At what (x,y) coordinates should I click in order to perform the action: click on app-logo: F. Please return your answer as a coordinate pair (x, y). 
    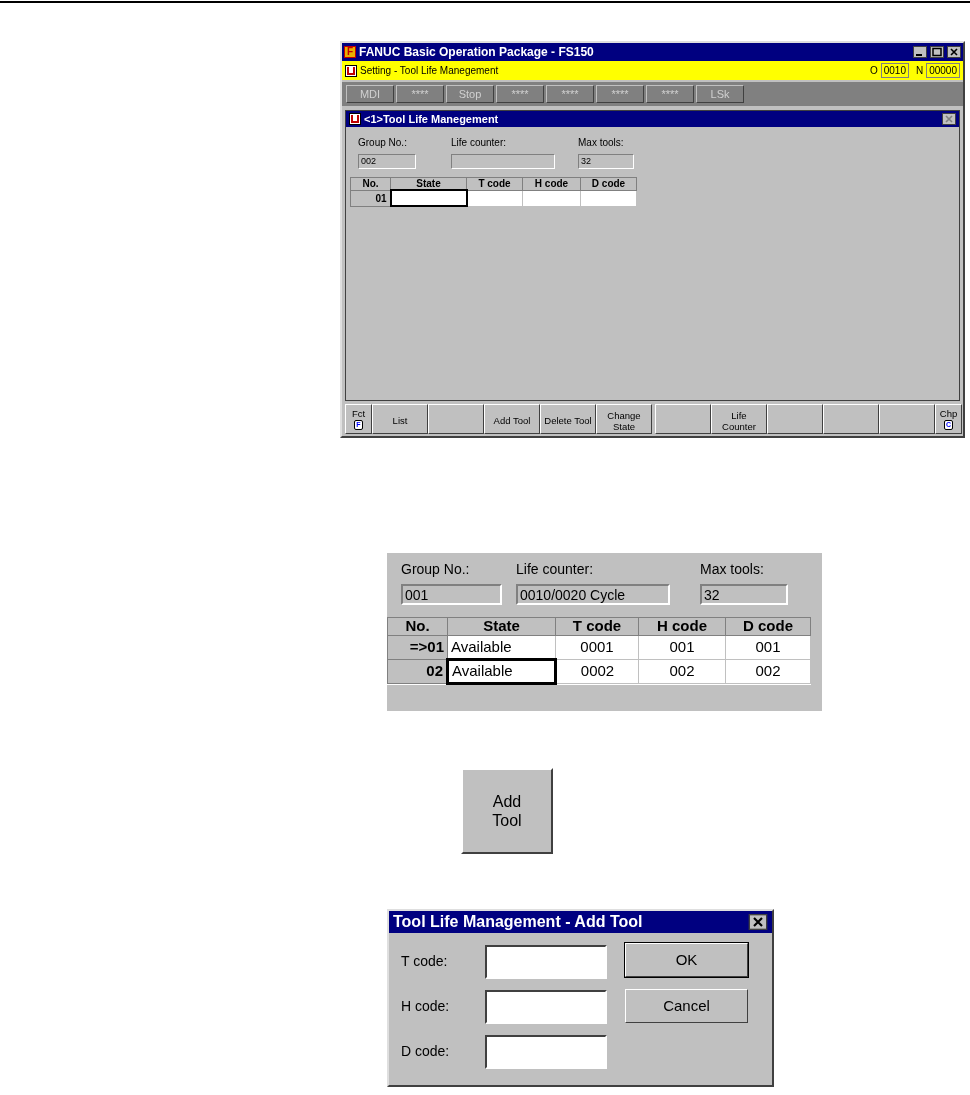
    Looking at the image, I should click on (350, 52).